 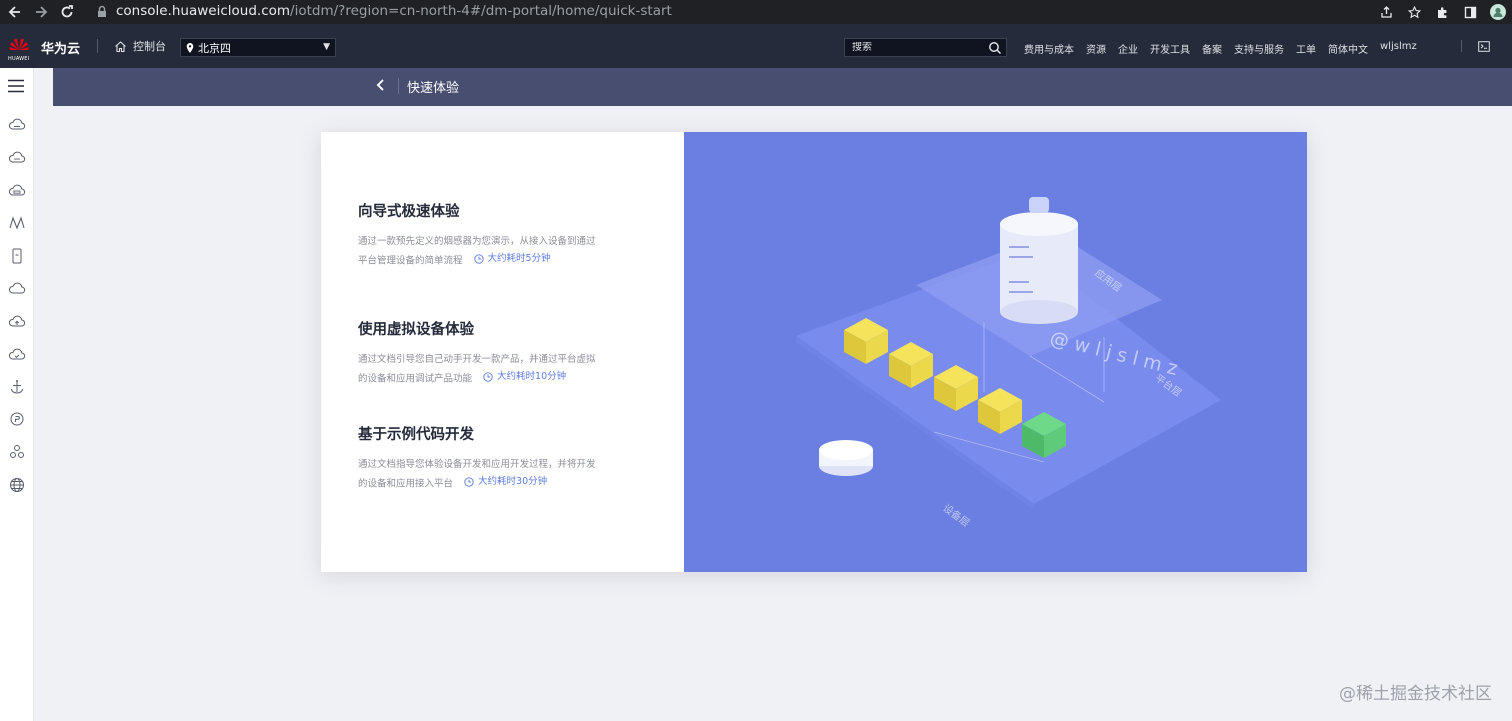 What do you see at coordinates (19, 59) in the screenshot?
I see `logo-text: HUAWEI` at bounding box center [19, 59].